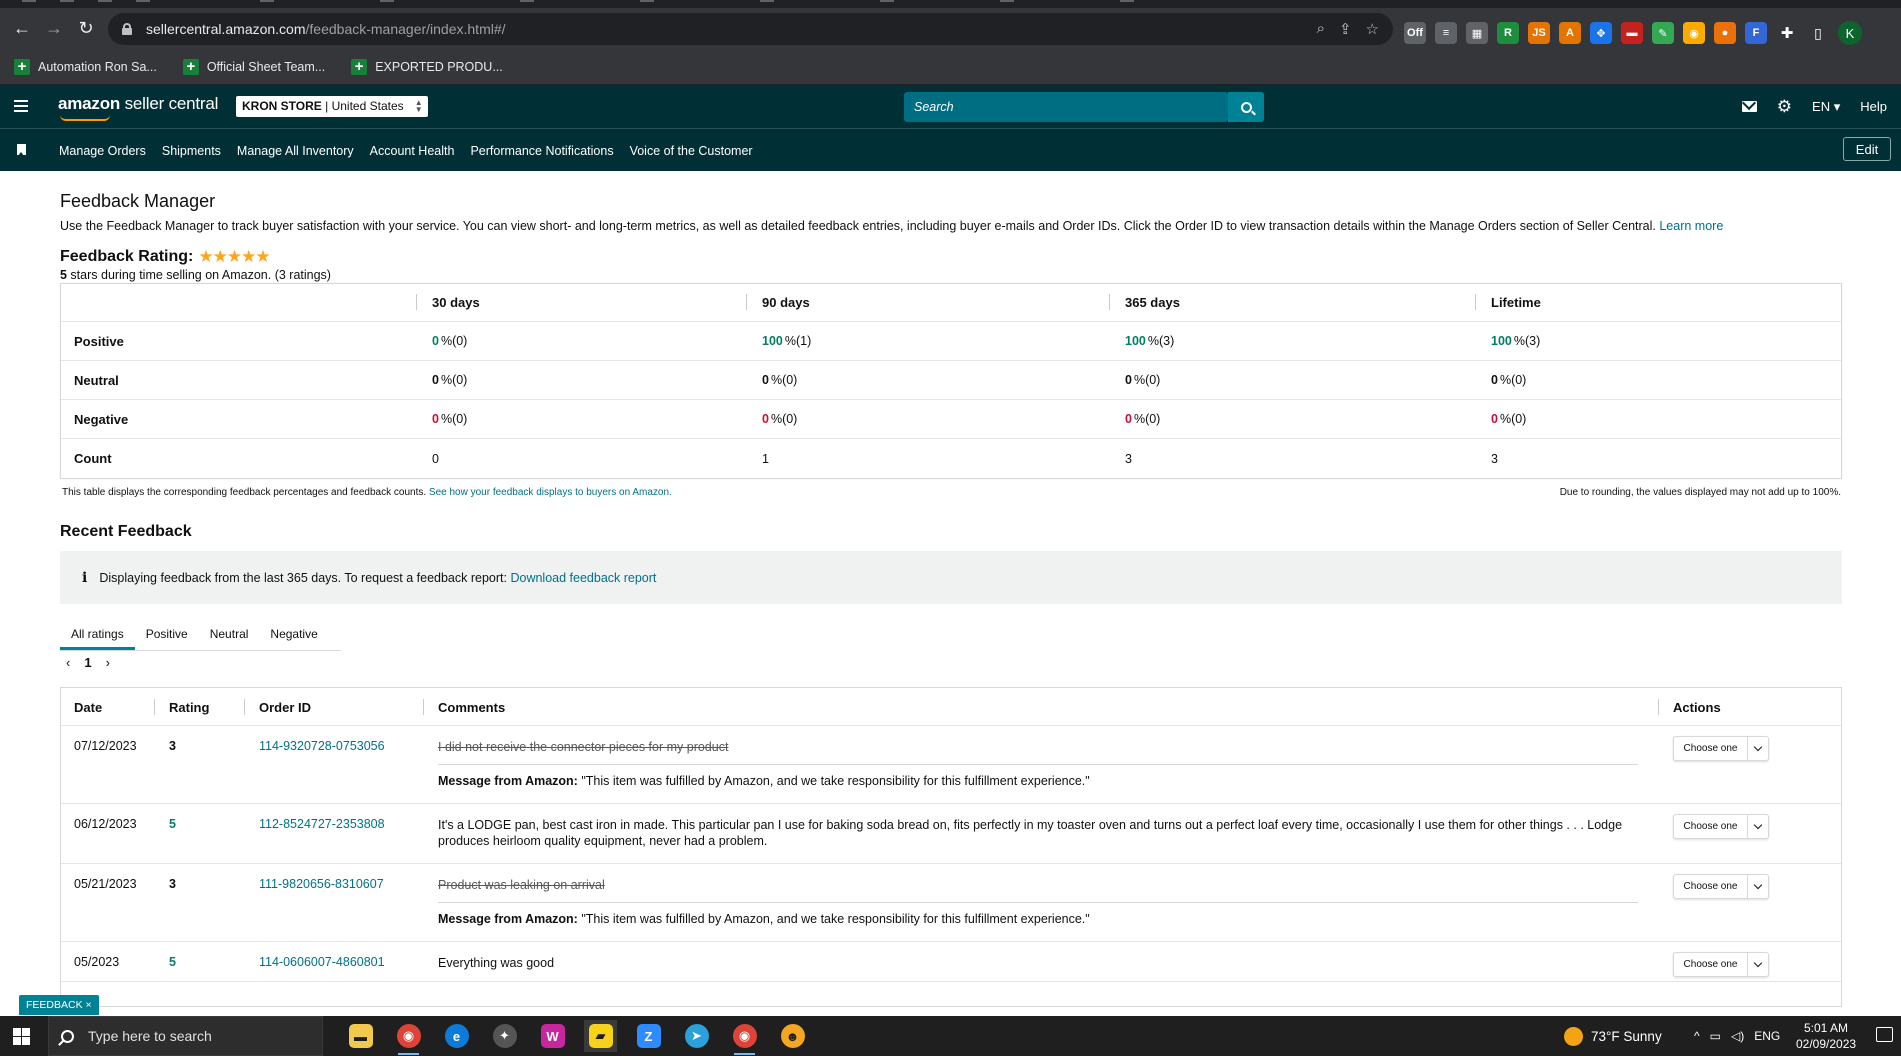 This screenshot has height=1056, width=1901. What do you see at coordinates (172, 824) in the screenshot?
I see `feedback-rating: 5` at bounding box center [172, 824].